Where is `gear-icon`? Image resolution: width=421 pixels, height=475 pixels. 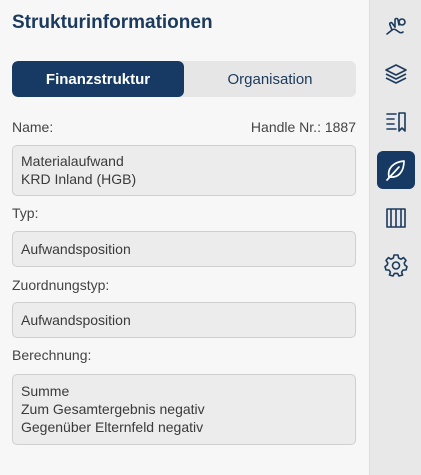
gear-icon is located at coordinates (396, 265).